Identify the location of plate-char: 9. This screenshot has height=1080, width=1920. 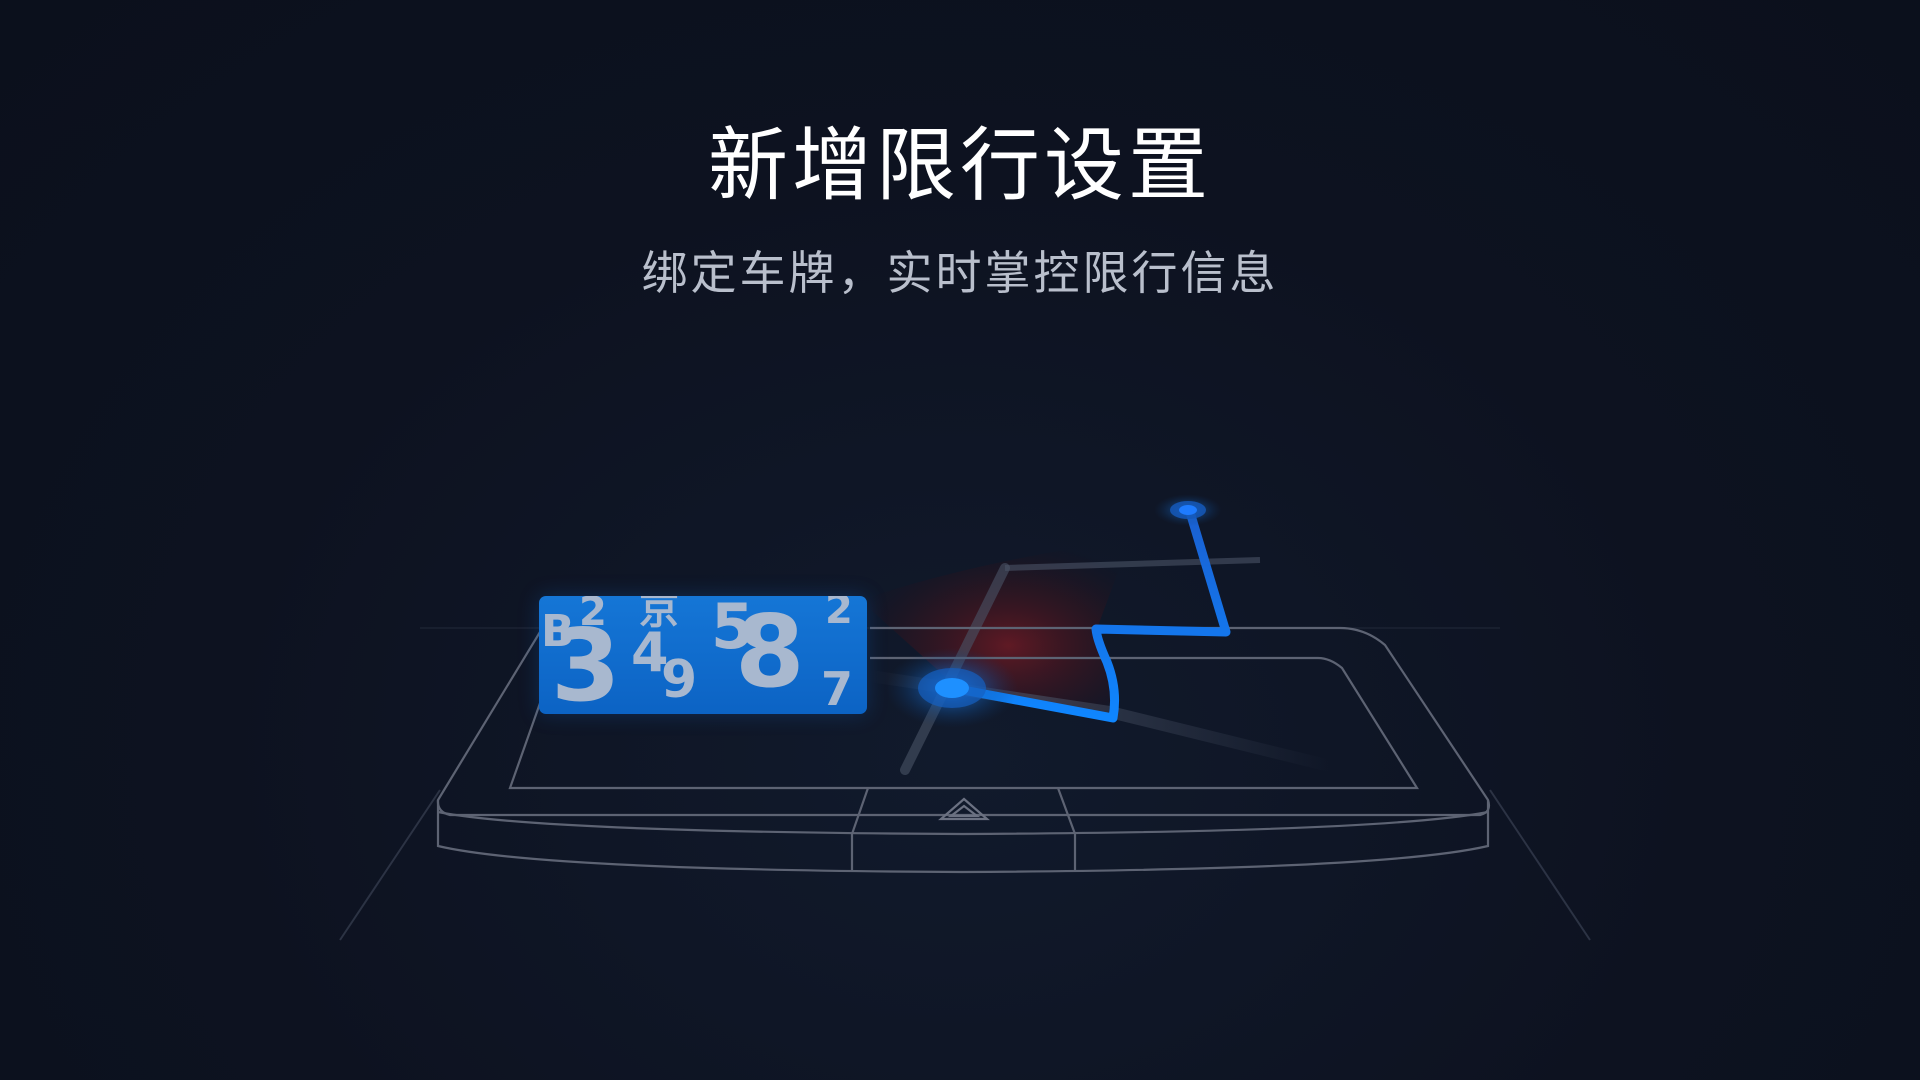
(679, 680).